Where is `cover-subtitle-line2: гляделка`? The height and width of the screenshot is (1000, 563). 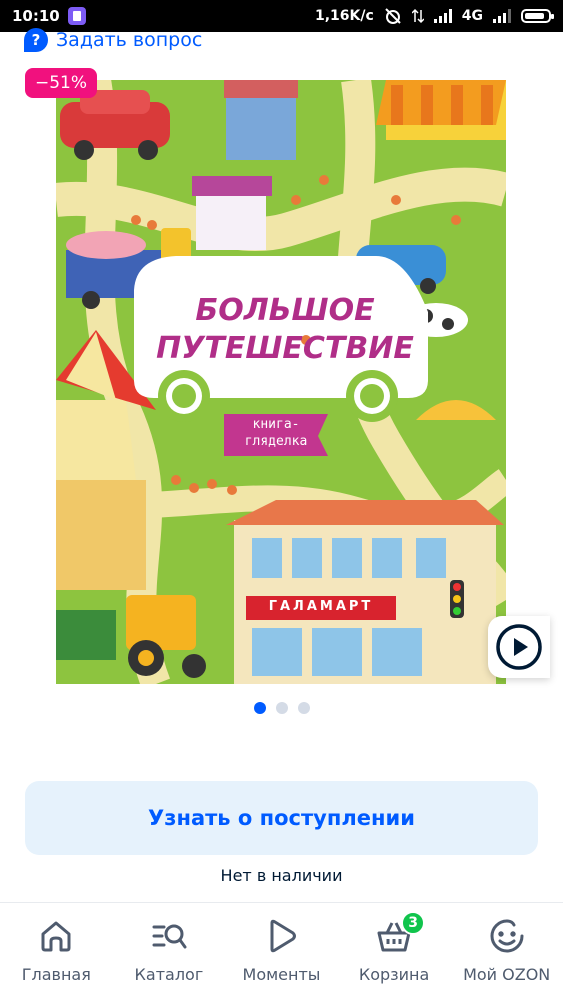 cover-subtitle-line2: гляделка is located at coordinates (276, 441).